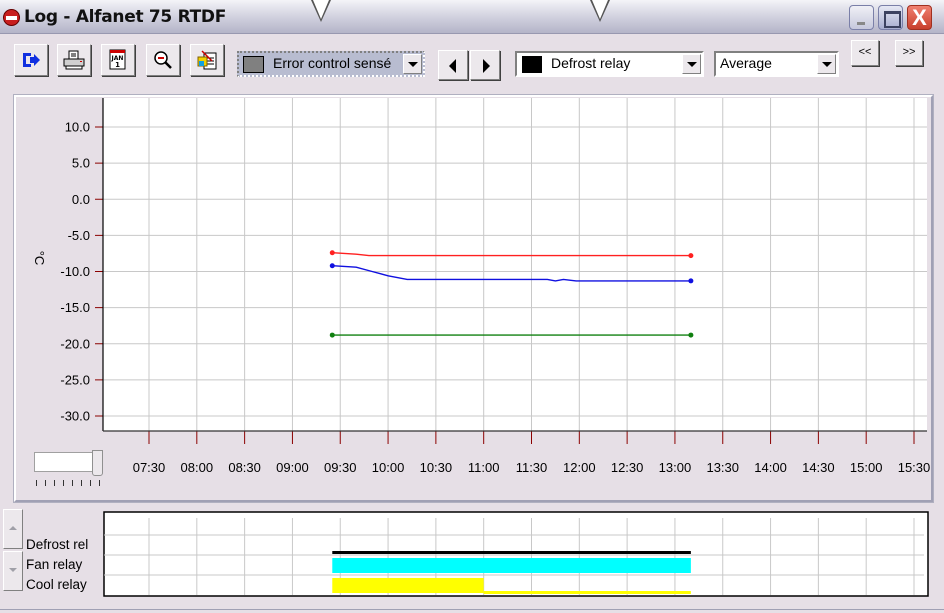  I want to click on status-bar, so click(472, 611).